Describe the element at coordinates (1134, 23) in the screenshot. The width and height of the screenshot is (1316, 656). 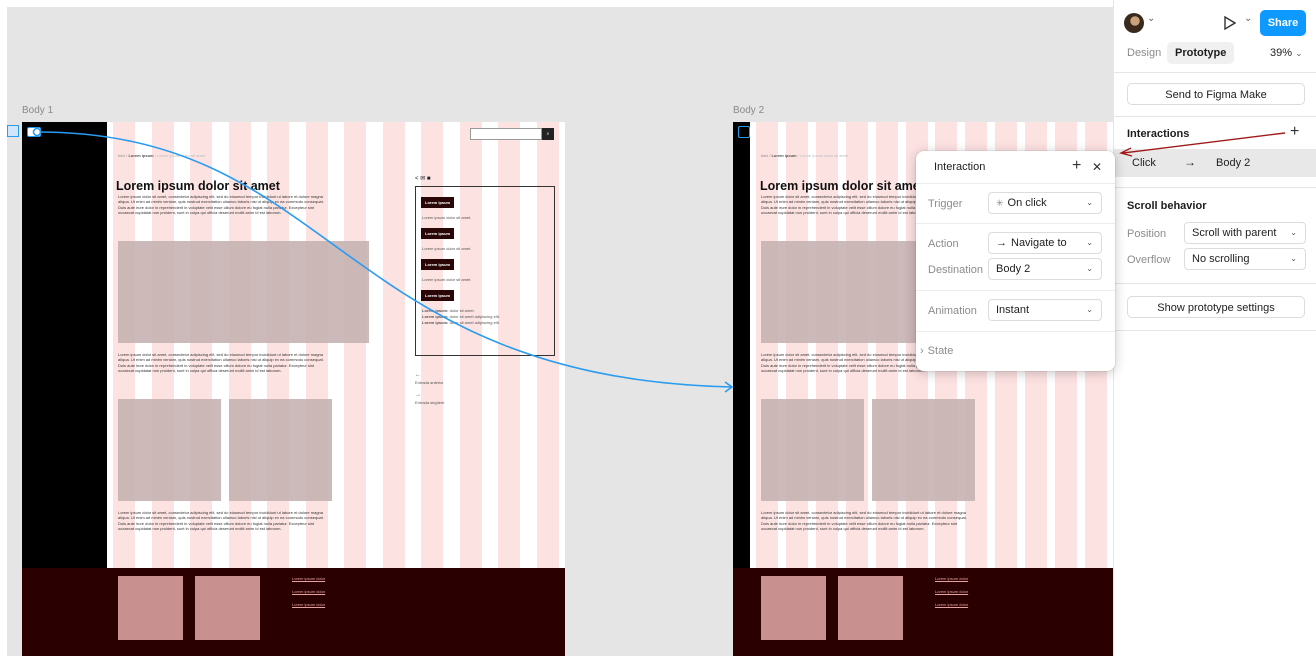
I see `avatar` at that location.